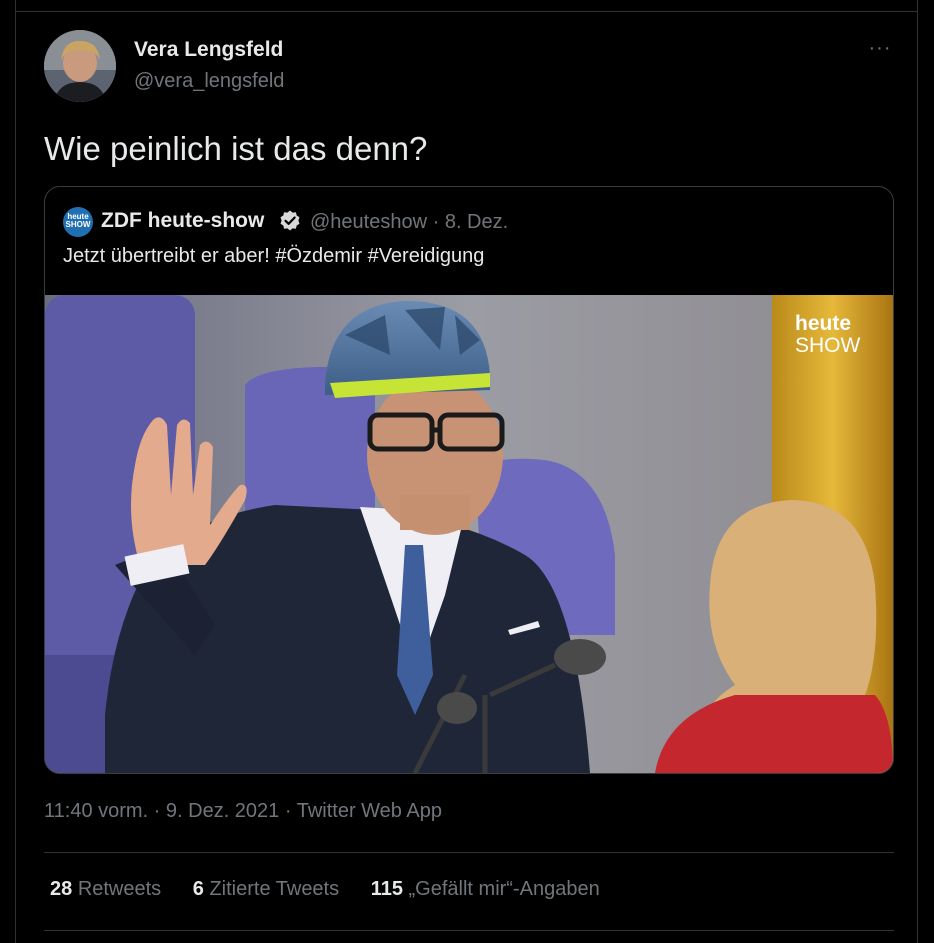 This screenshot has width=934, height=943. I want to click on frame-border-top, so click(466, 11).